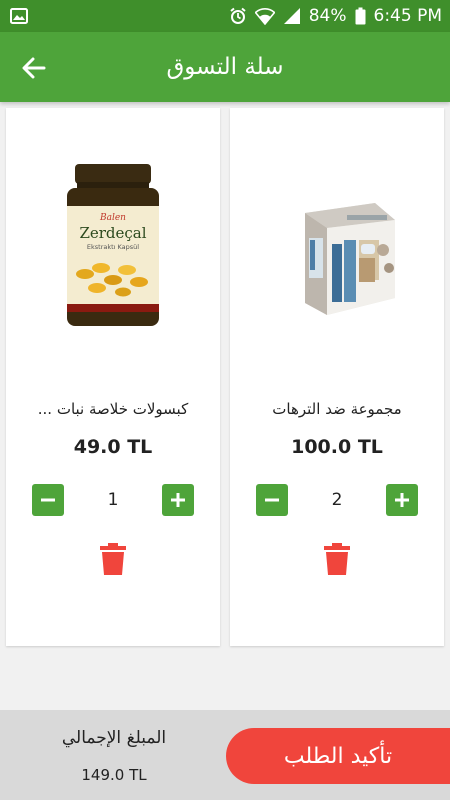 This screenshot has height=800, width=450. What do you see at coordinates (337, 243) in the screenshot?
I see `product-image` at bounding box center [337, 243].